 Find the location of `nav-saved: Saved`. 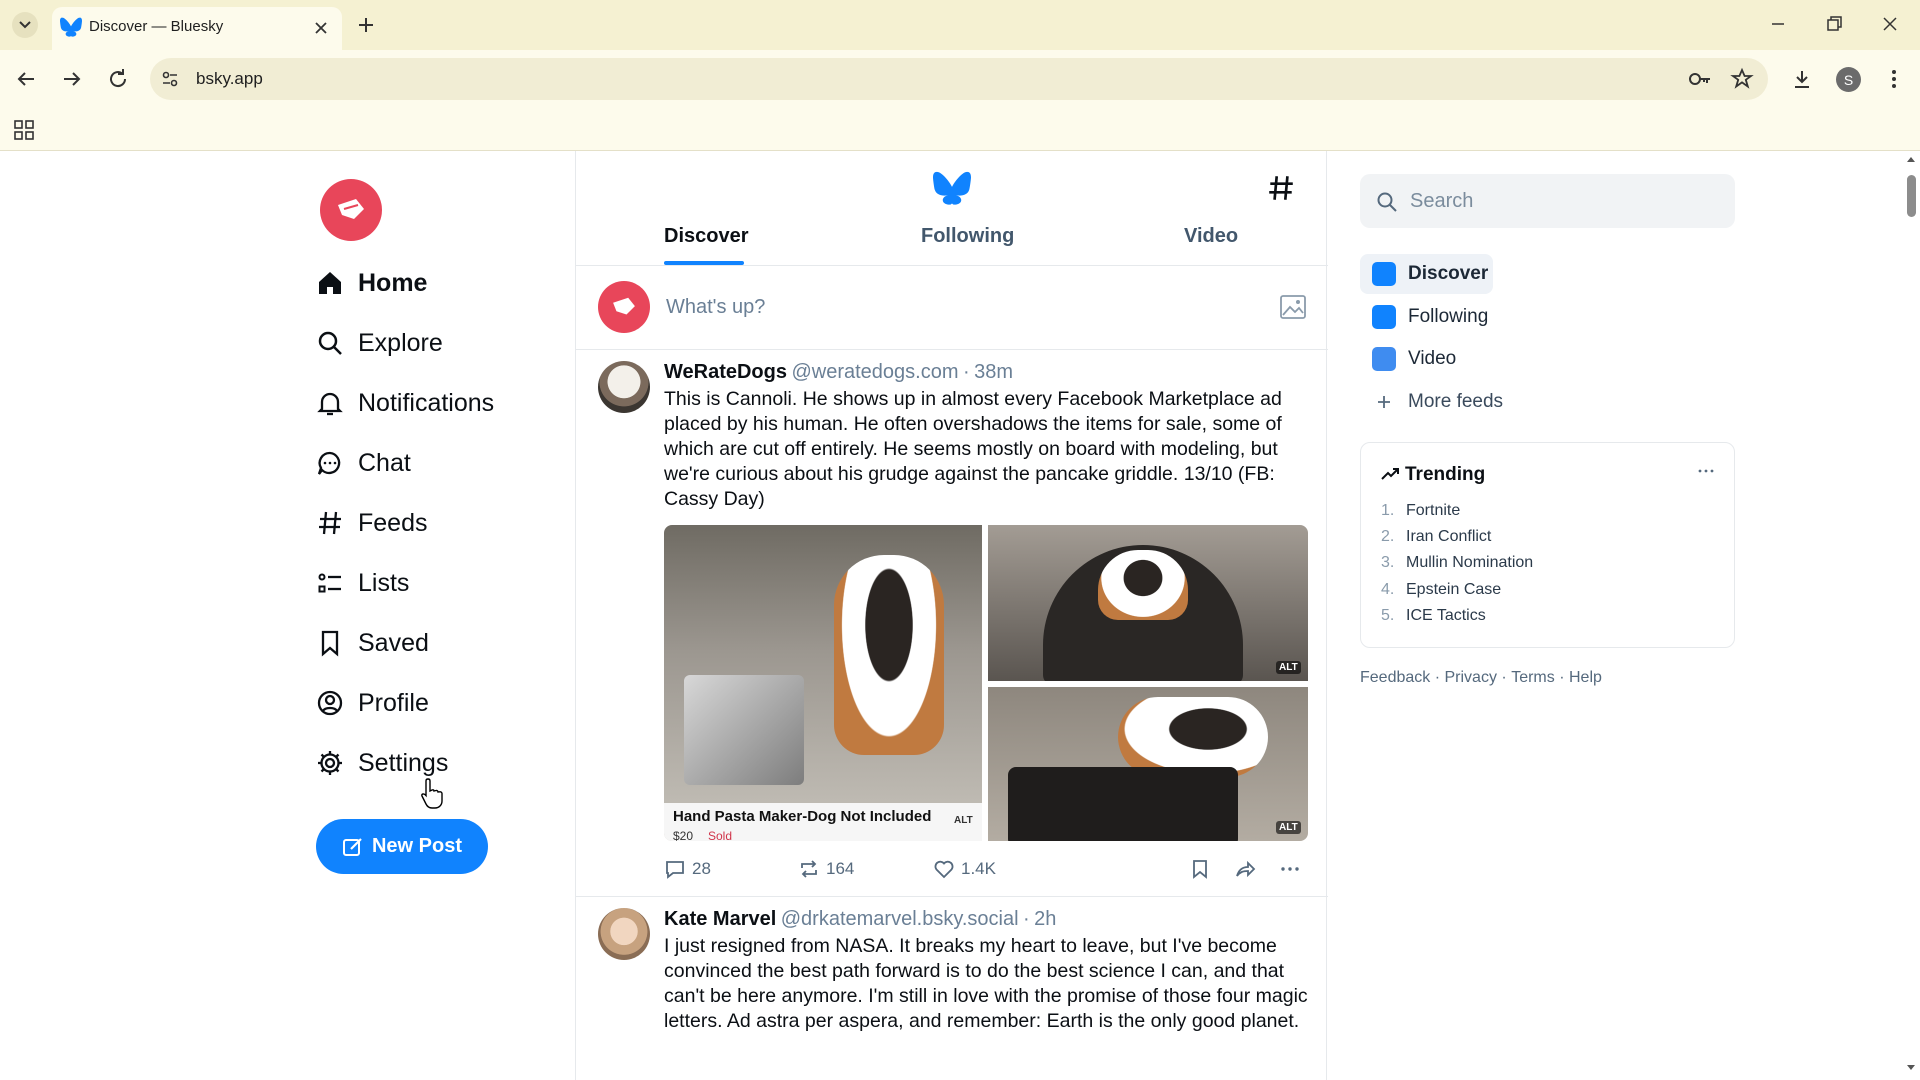

nav-saved: Saved is located at coordinates (372, 643).